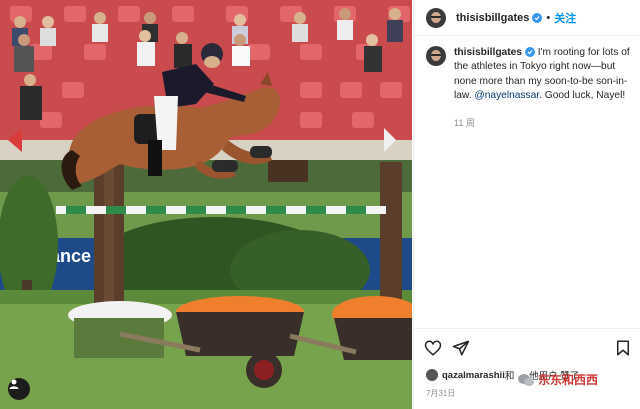  Describe the element at coordinates (492, 18) in the screenshot. I see `username-link: thisisbillgates` at that location.